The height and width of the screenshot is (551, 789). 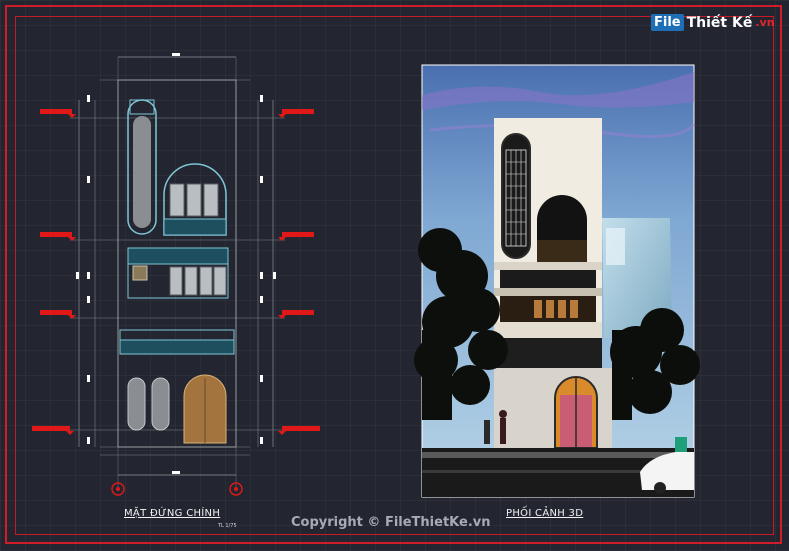 What do you see at coordinates (172, 513) in the screenshot?
I see `elevation-caption: MẶT ĐỨNG CHÍNH` at bounding box center [172, 513].